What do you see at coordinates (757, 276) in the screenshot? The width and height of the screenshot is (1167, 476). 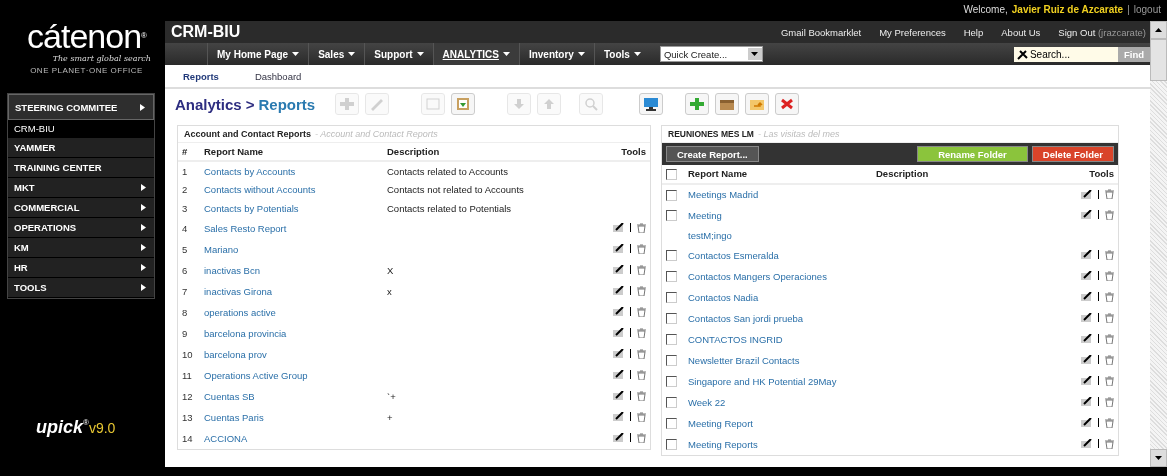 I see `report-link: Contactos Mangers Operaciones` at bounding box center [757, 276].